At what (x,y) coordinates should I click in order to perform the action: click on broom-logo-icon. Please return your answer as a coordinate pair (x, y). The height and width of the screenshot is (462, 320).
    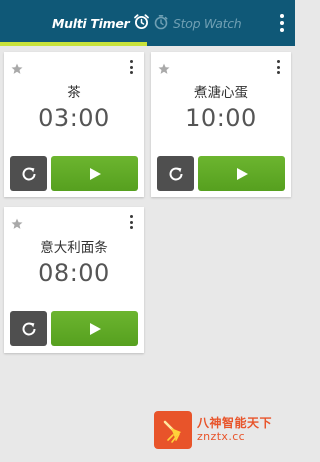
    Looking at the image, I should click on (173, 430).